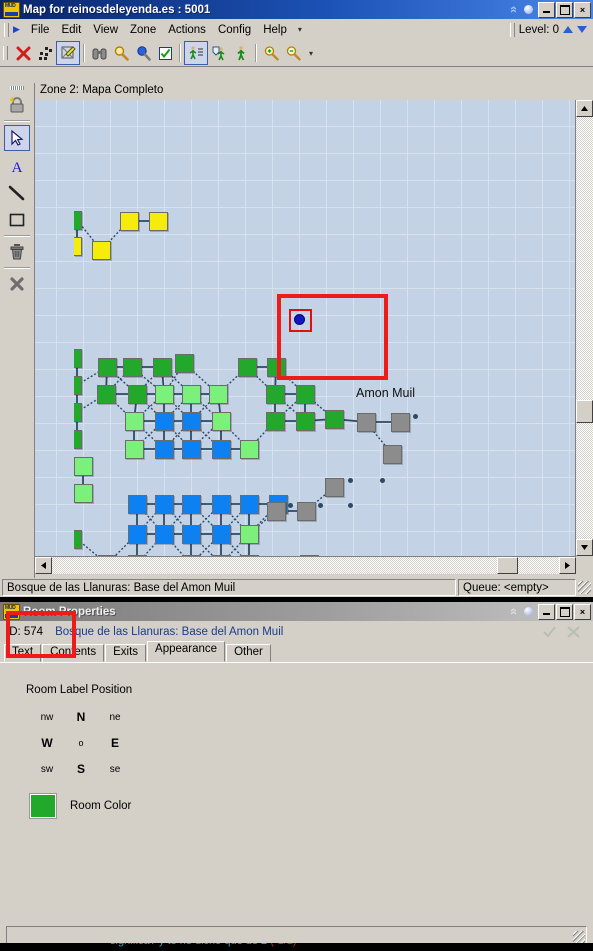 This screenshot has width=593, height=951. I want to click on binoculars-icon, so click(99, 53).